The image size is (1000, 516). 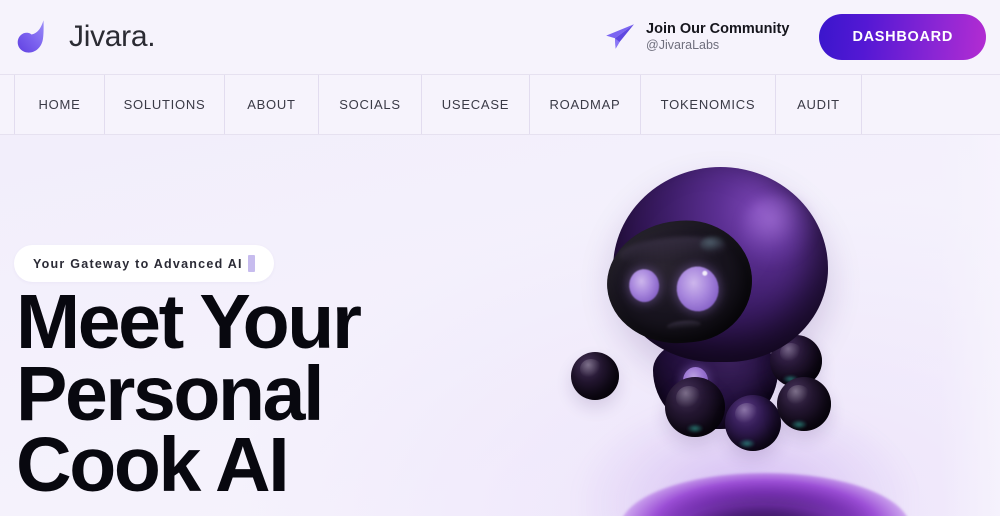 What do you see at coordinates (475, 104) in the screenshot?
I see `nav-item-usecase: USECASE` at bounding box center [475, 104].